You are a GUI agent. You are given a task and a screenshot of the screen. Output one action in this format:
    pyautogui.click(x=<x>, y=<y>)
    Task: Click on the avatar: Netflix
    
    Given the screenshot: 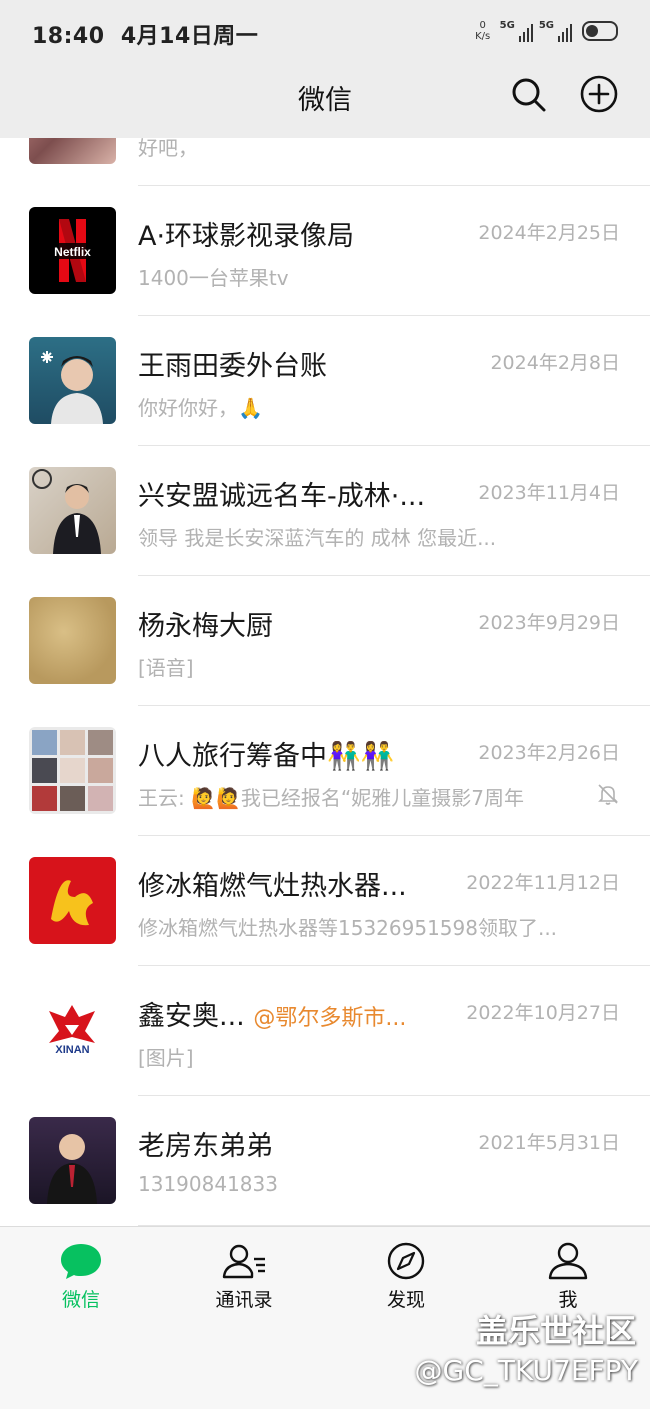 What is the action you would take?
    pyautogui.click(x=72, y=250)
    